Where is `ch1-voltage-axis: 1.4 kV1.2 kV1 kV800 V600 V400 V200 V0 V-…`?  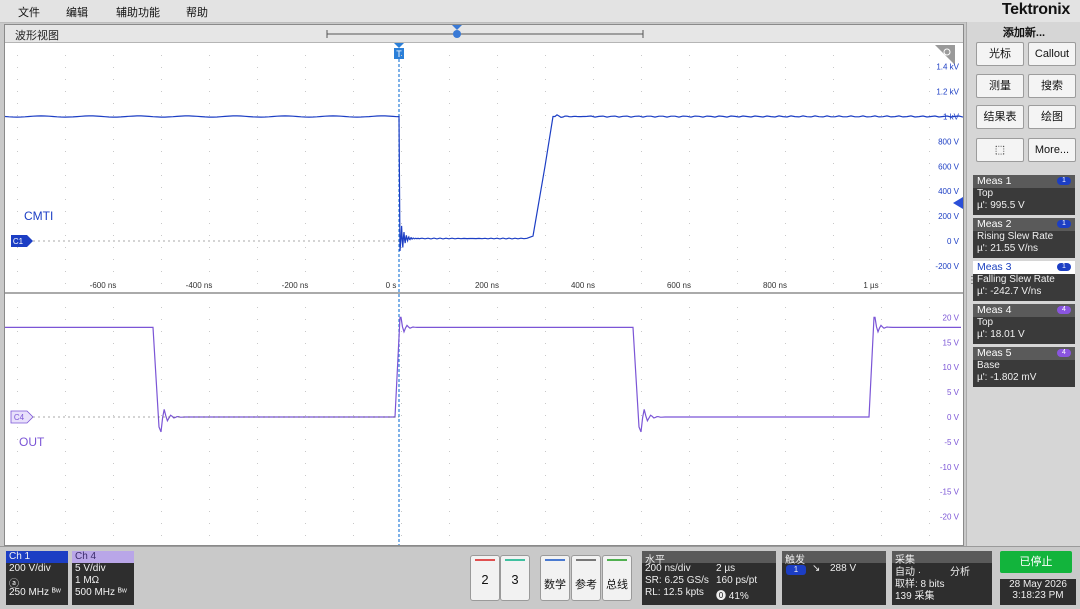 ch1-voltage-axis: 1.4 kV1.2 kV1 kV800 V600 V400 V200 V0 V-… is located at coordinates (947, 167).